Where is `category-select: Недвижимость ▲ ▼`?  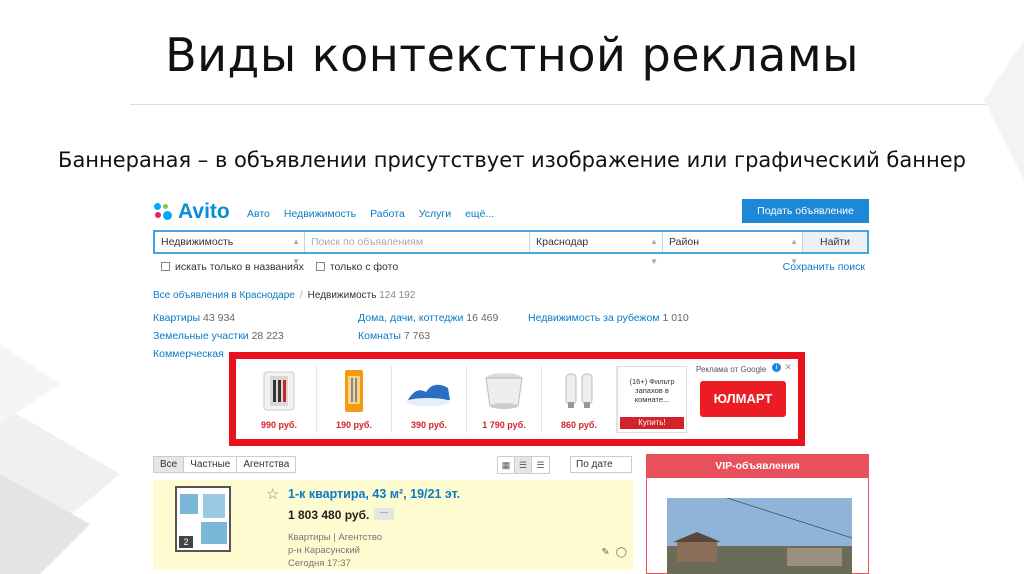
category-select: Недвижимость ▲ ▼ is located at coordinates (230, 249).